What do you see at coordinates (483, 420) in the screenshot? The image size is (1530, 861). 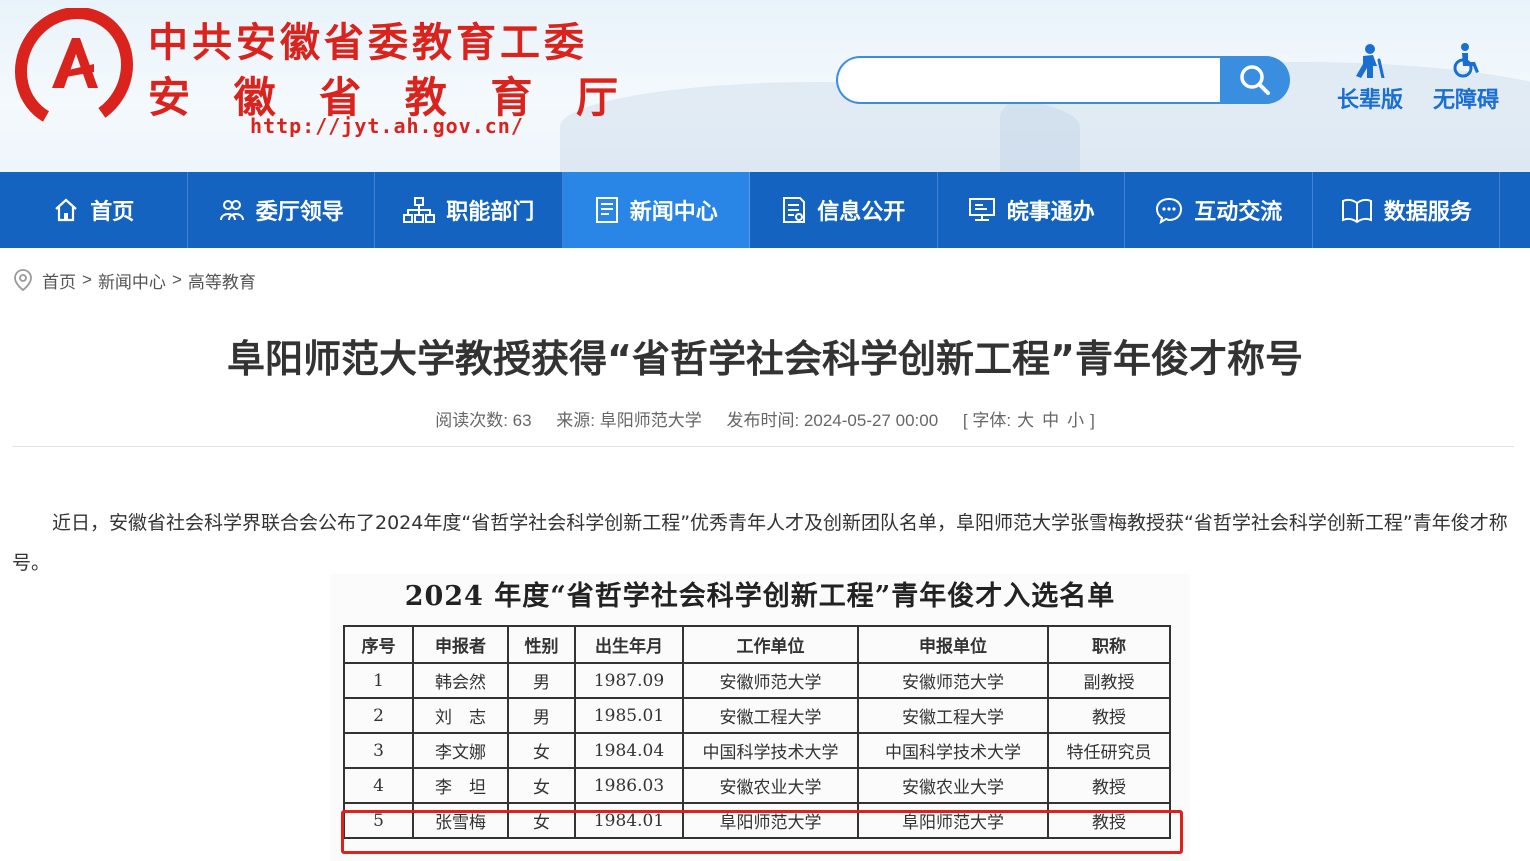 I see `view-count: 阅读次数: 63` at bounding box center [483, 420].